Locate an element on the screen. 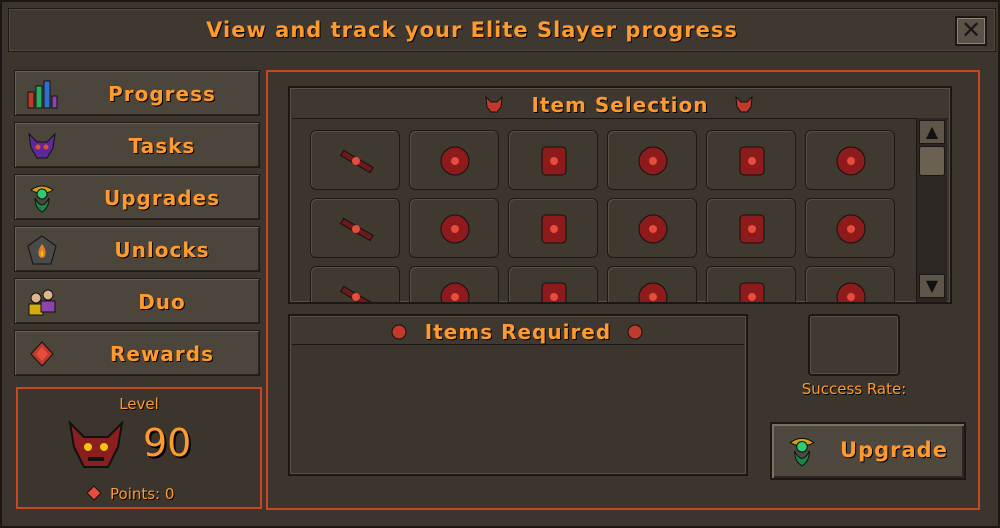 The image size is (1000, 528). item-selection-header: Item Selection is located at coordinates (620, 104).